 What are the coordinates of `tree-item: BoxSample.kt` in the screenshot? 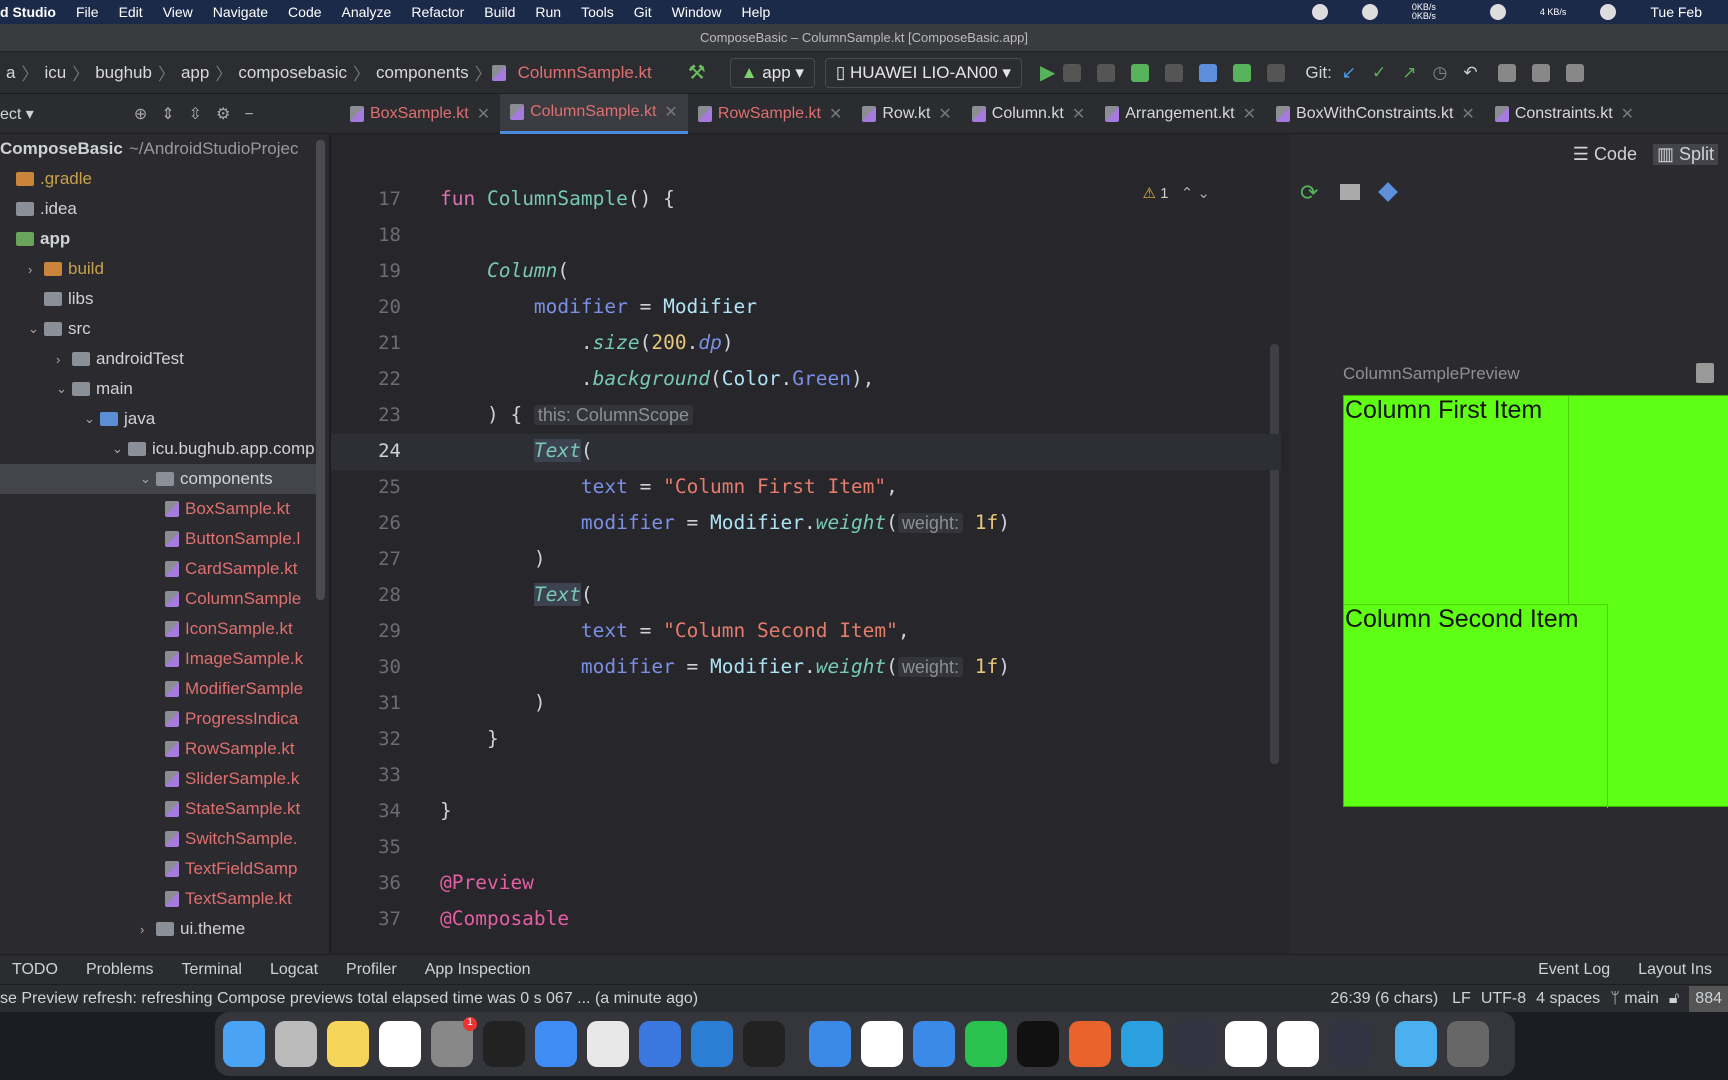 It's located at (158, 509).